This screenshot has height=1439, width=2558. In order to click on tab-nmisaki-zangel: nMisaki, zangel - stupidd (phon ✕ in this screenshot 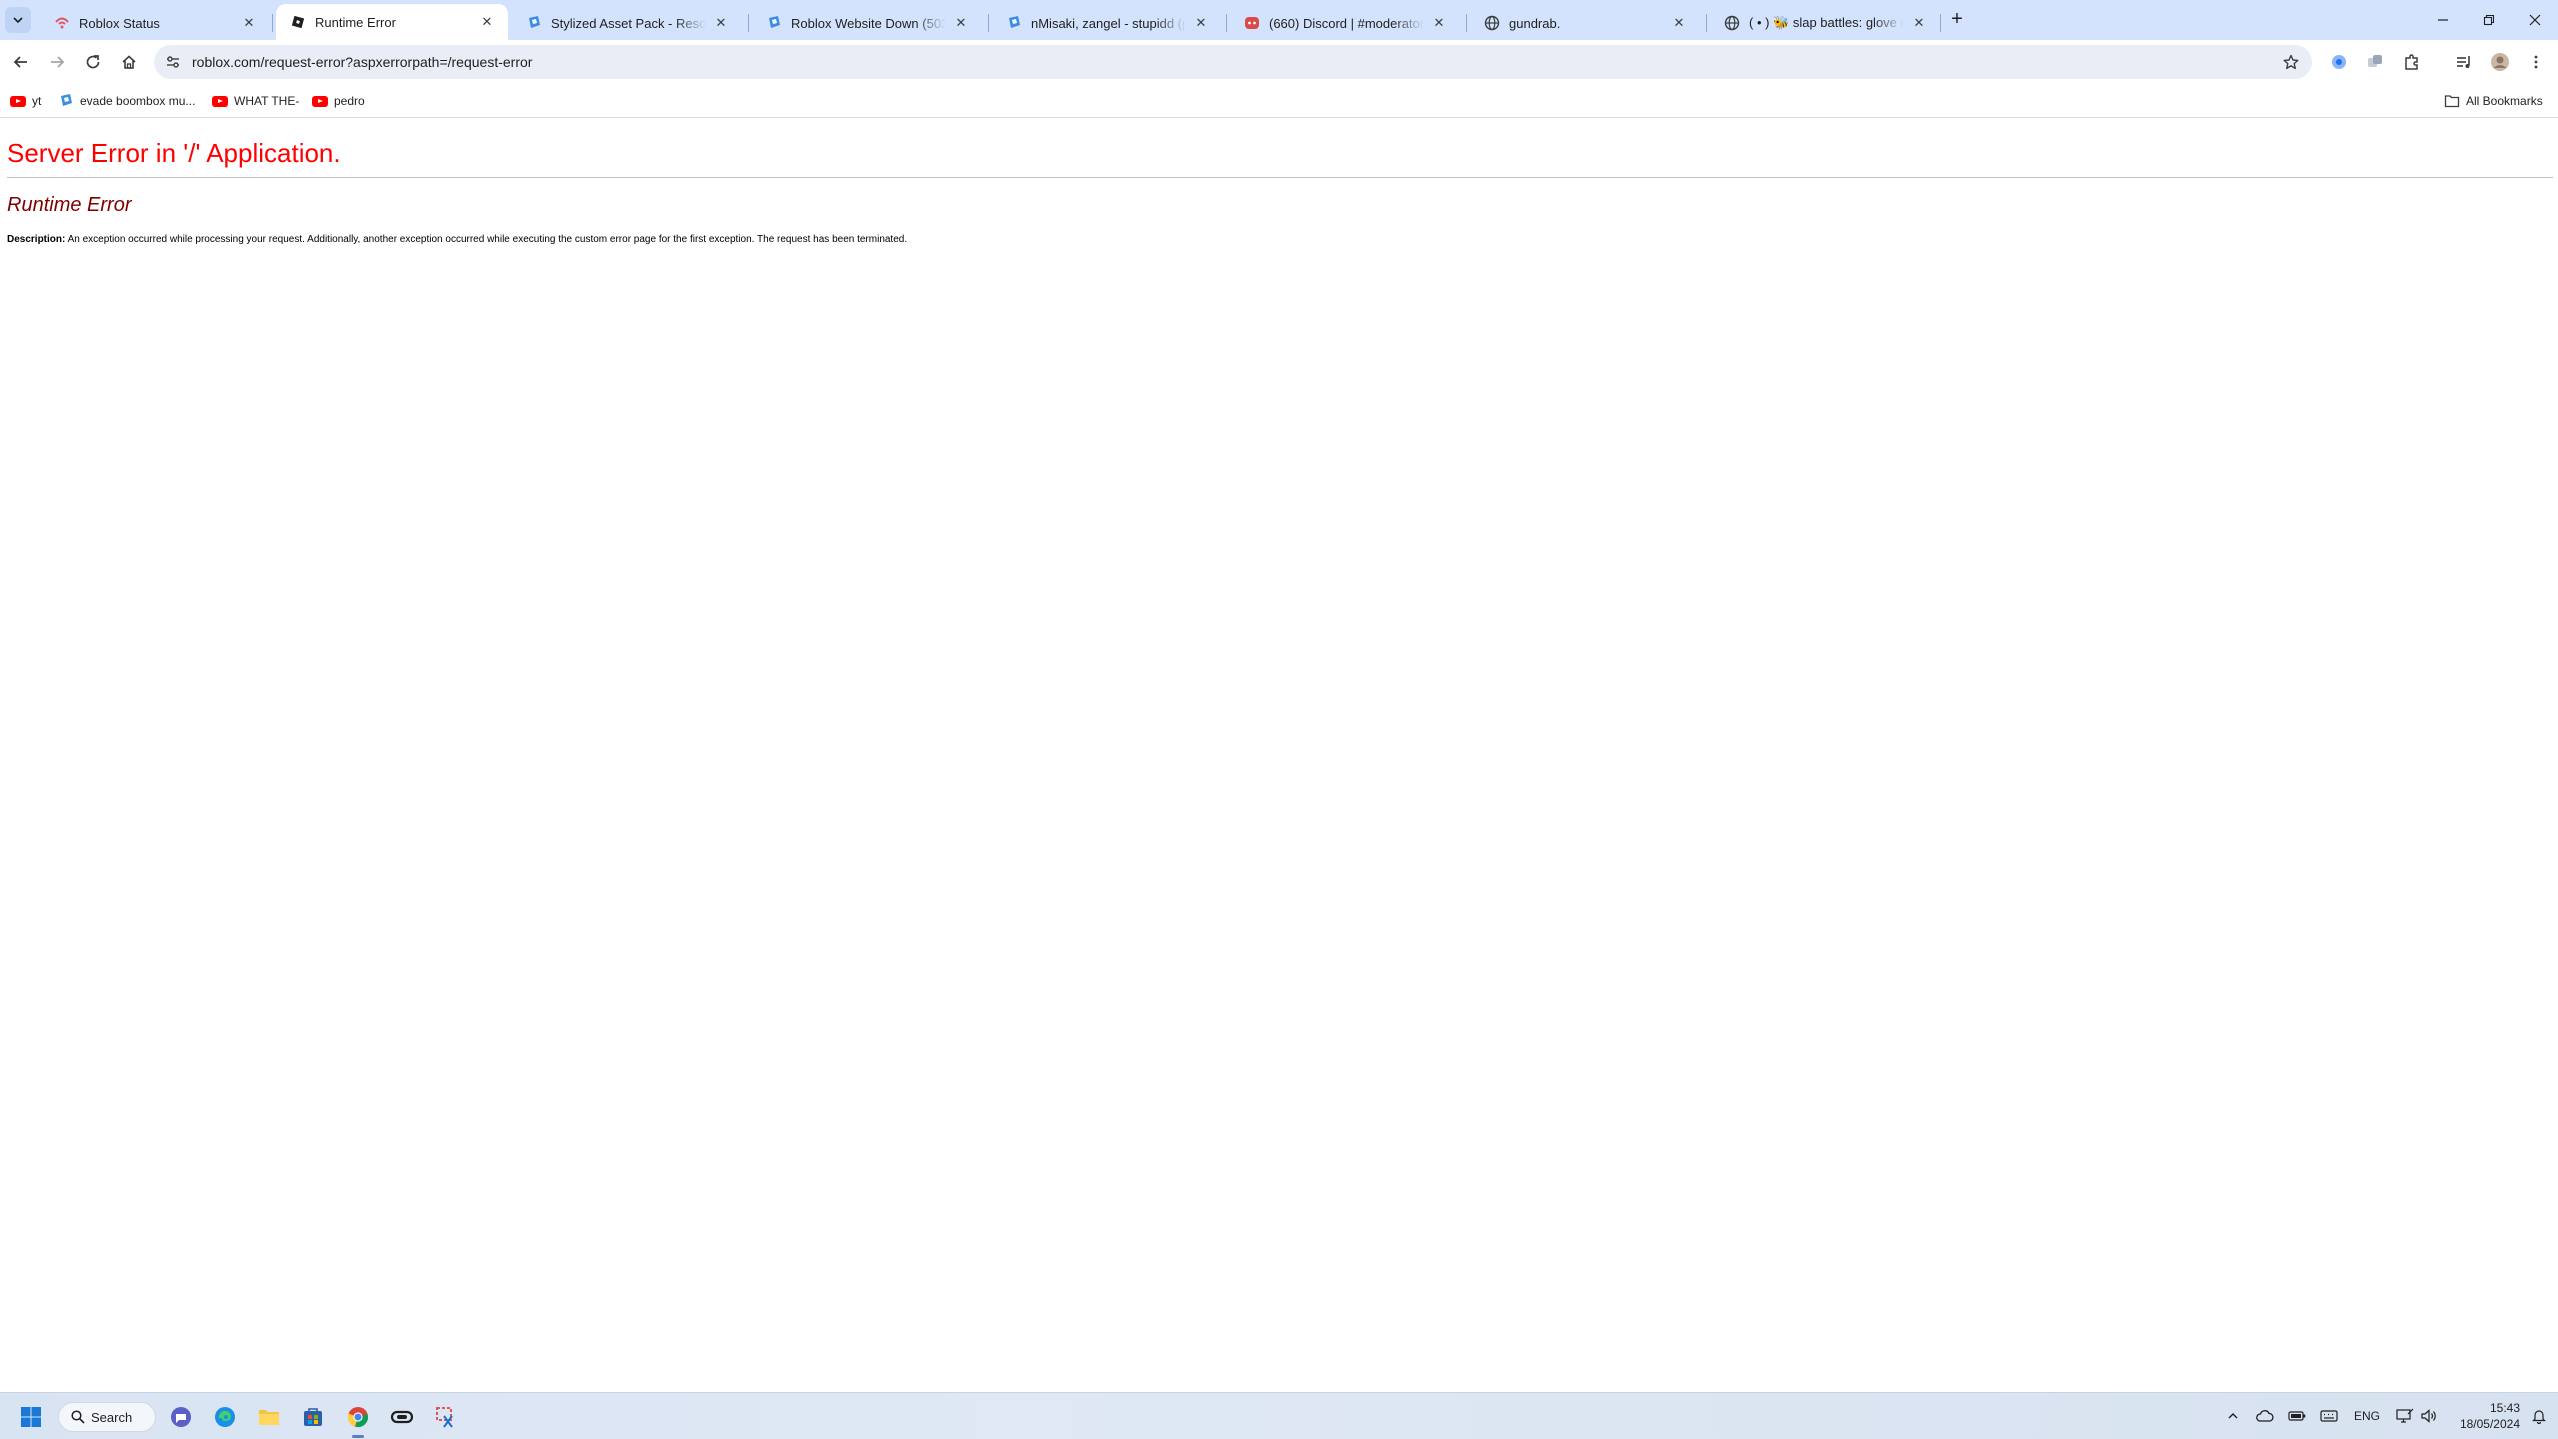, I will do `click(1107, 23)`.